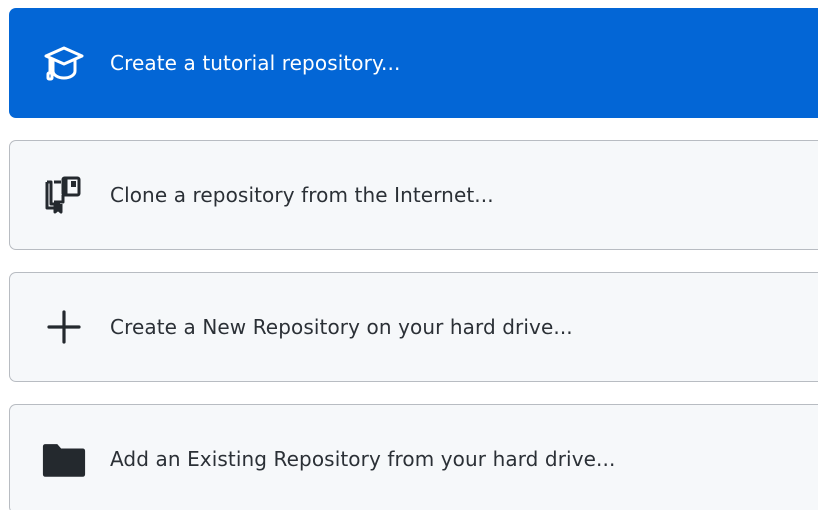  I want to click on mortarboard-icon, so click(64, 63).